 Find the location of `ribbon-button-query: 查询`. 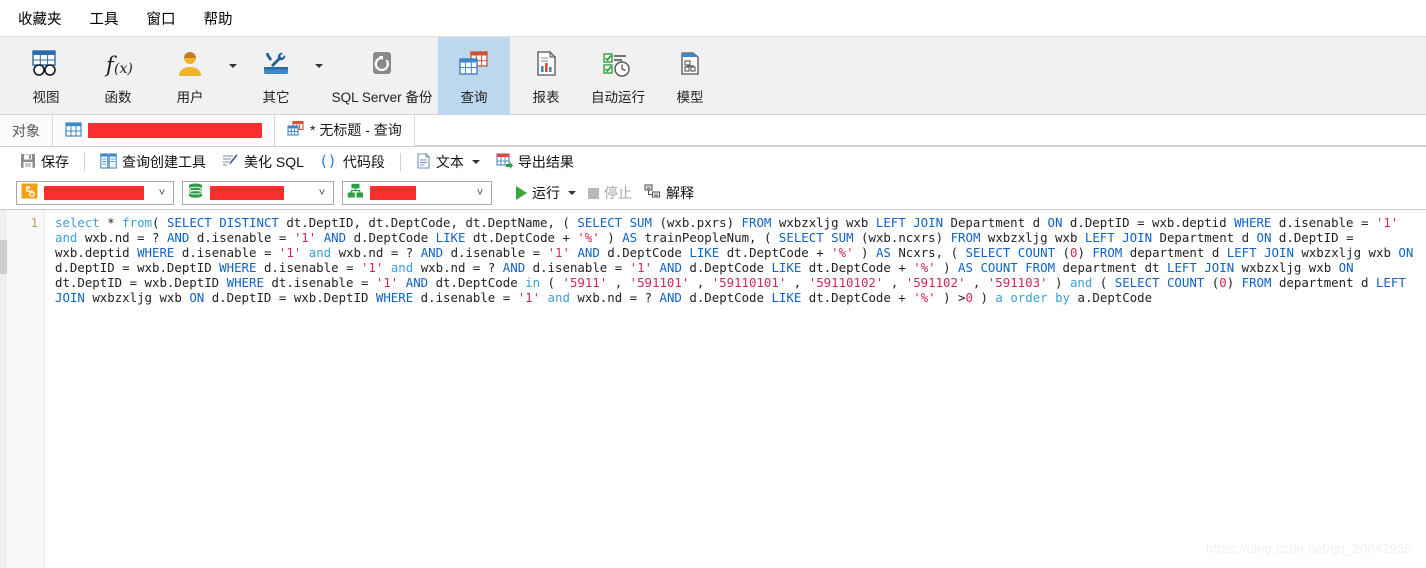

ribbon-button-query: 查询 is located at coordinates (474, 76).